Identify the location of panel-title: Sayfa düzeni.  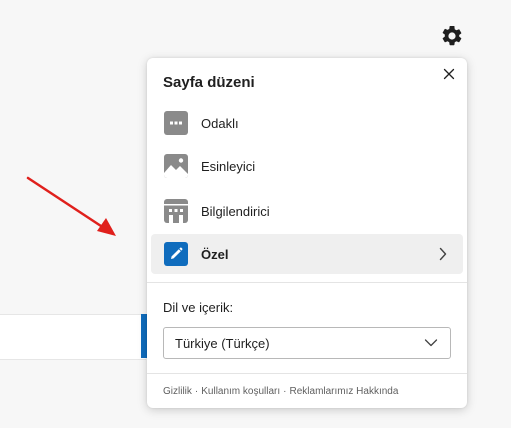
(209, 82).